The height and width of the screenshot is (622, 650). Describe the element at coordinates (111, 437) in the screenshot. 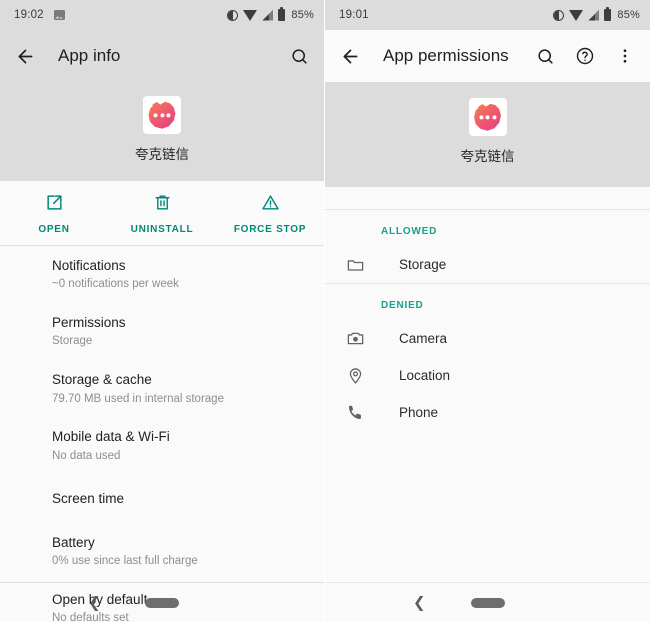

I see `list-item-title: Mobile data & Wi-Fi` at that location.